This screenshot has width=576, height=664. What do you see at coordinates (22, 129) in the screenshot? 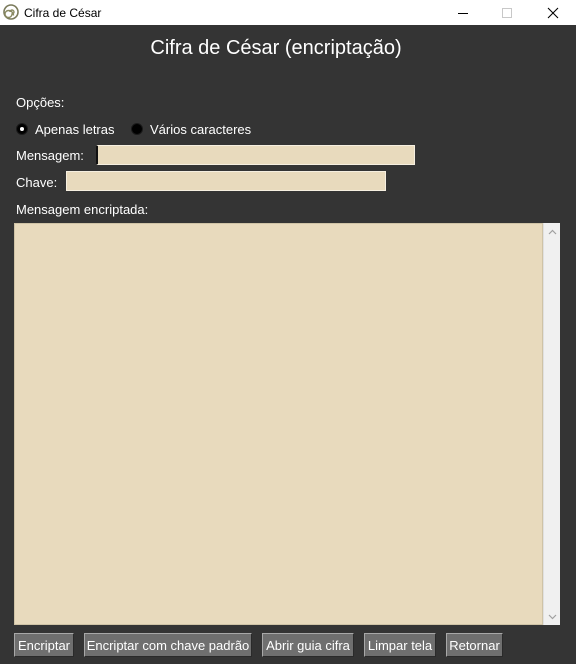
I see `radio-checked-icon` at bounding box center [22, 129].